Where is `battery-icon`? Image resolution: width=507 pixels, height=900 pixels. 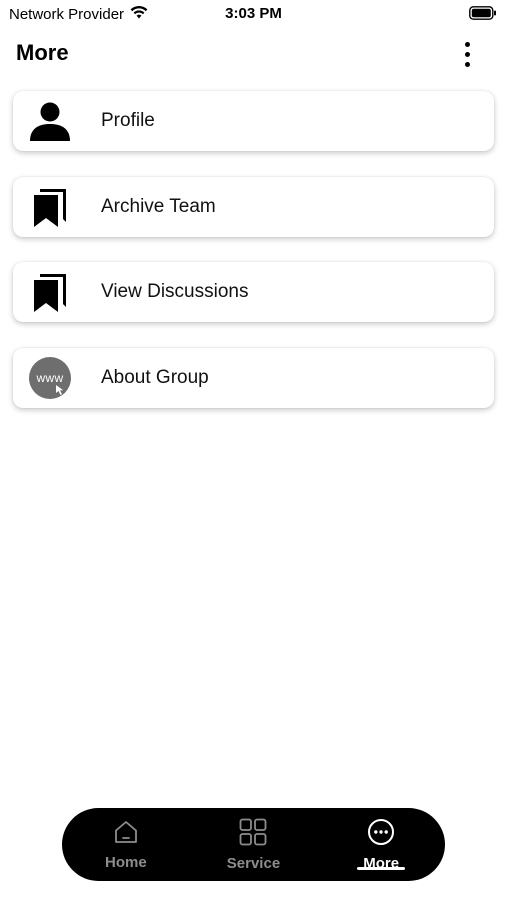
battery-icon is located at coordinates (483, 15).